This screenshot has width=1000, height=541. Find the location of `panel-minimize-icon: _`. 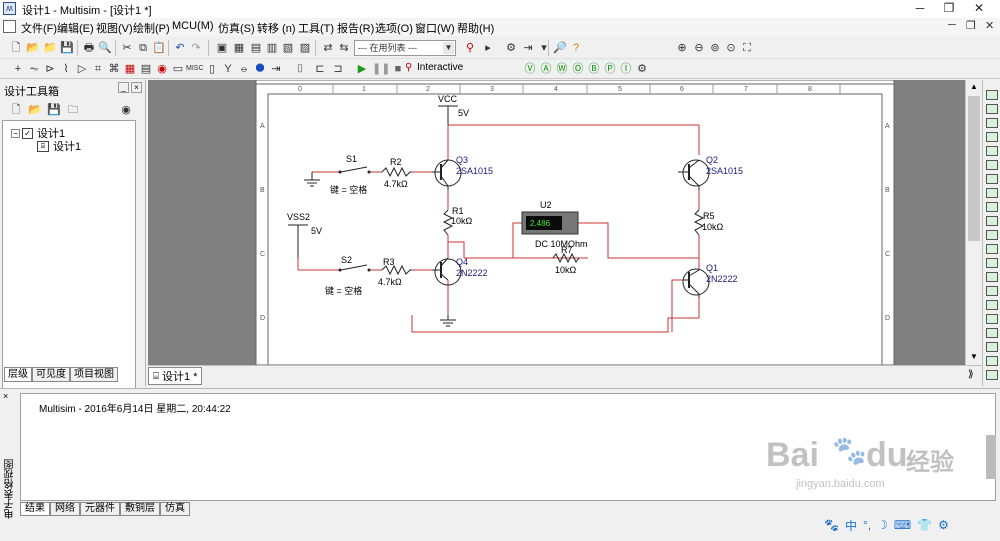

panel-minimize-icon: _ is located at coordinates (123, 87).